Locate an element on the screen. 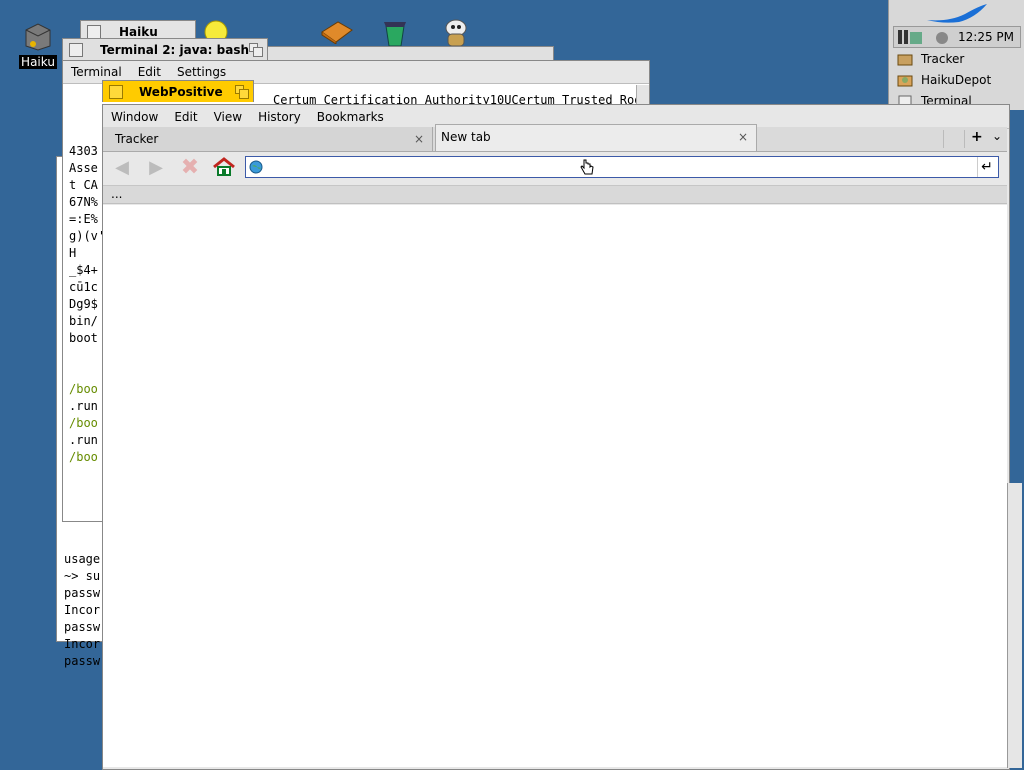  go-icon: ↵ is located at coordinates (986, 167).